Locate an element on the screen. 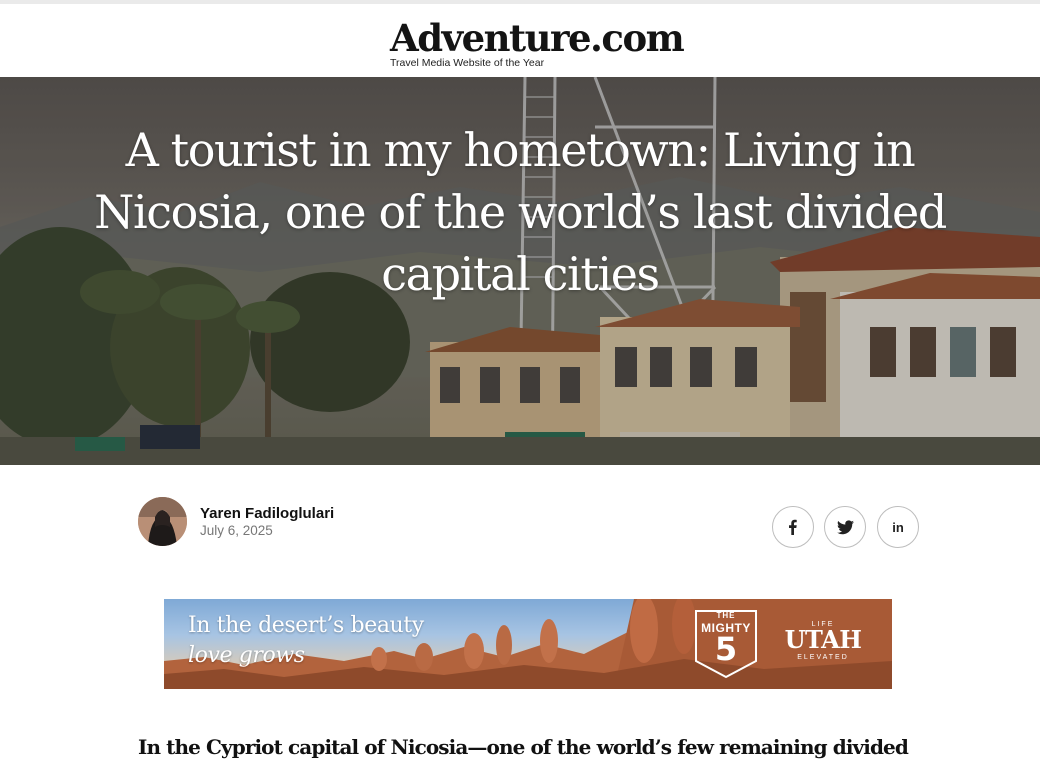  share-twitter-button is located at coordinates (845, 527).